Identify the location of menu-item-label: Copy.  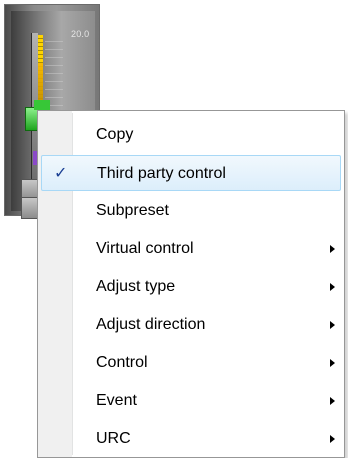
(115, 134).